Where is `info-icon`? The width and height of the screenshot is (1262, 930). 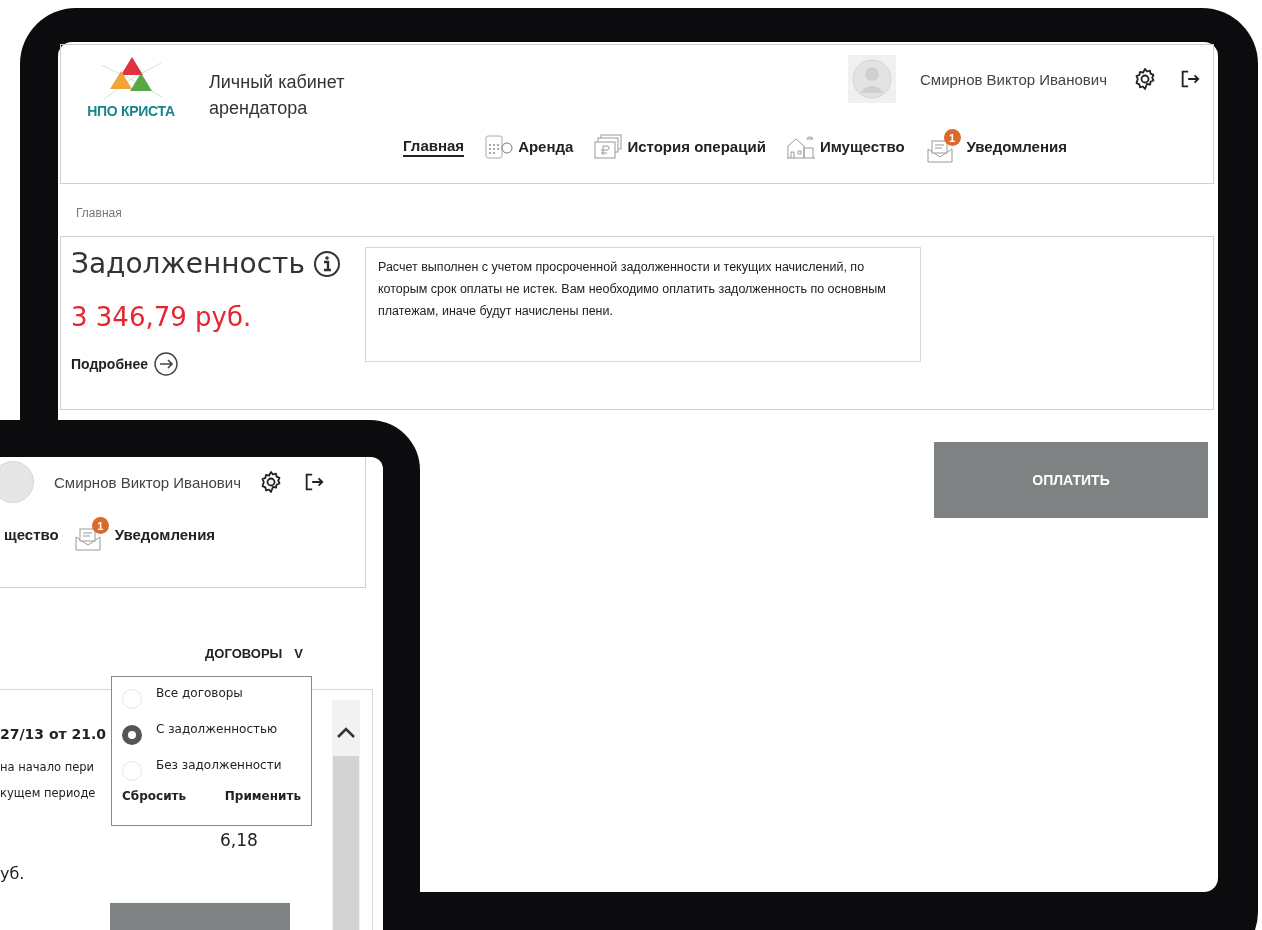 info-icon is located at coordinates (326, 263).